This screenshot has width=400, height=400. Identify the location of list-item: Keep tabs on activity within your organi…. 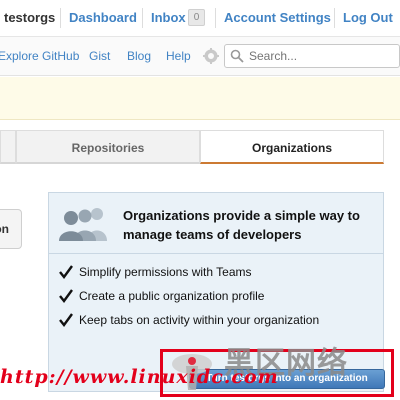
(189, 324).